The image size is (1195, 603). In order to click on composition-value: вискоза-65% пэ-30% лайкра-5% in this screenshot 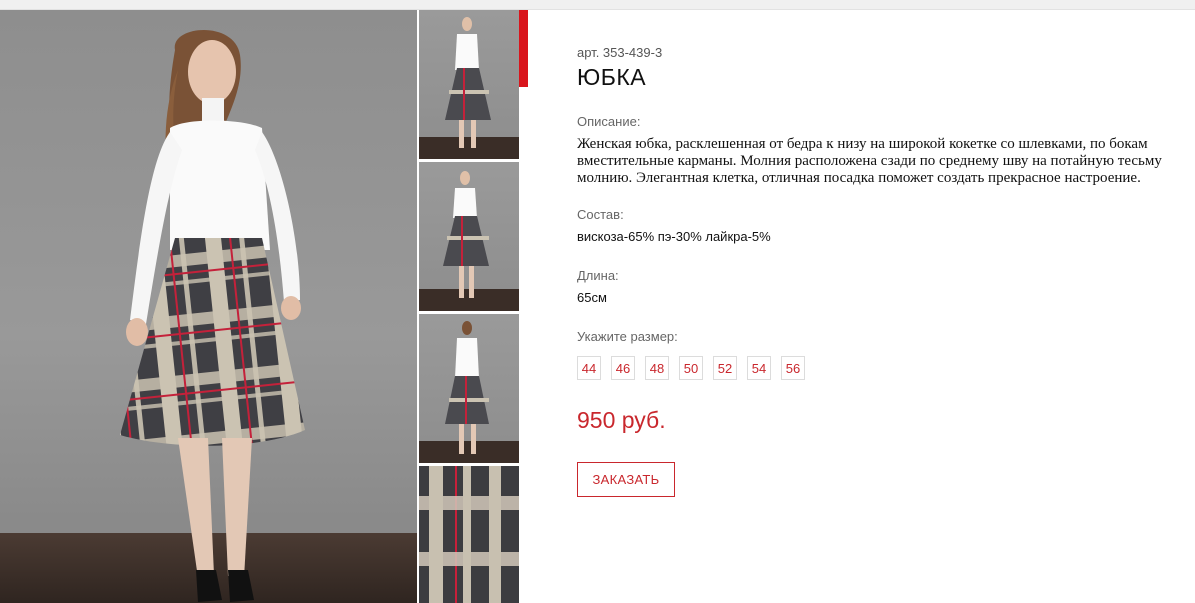, I will do `click(674, 236)`.